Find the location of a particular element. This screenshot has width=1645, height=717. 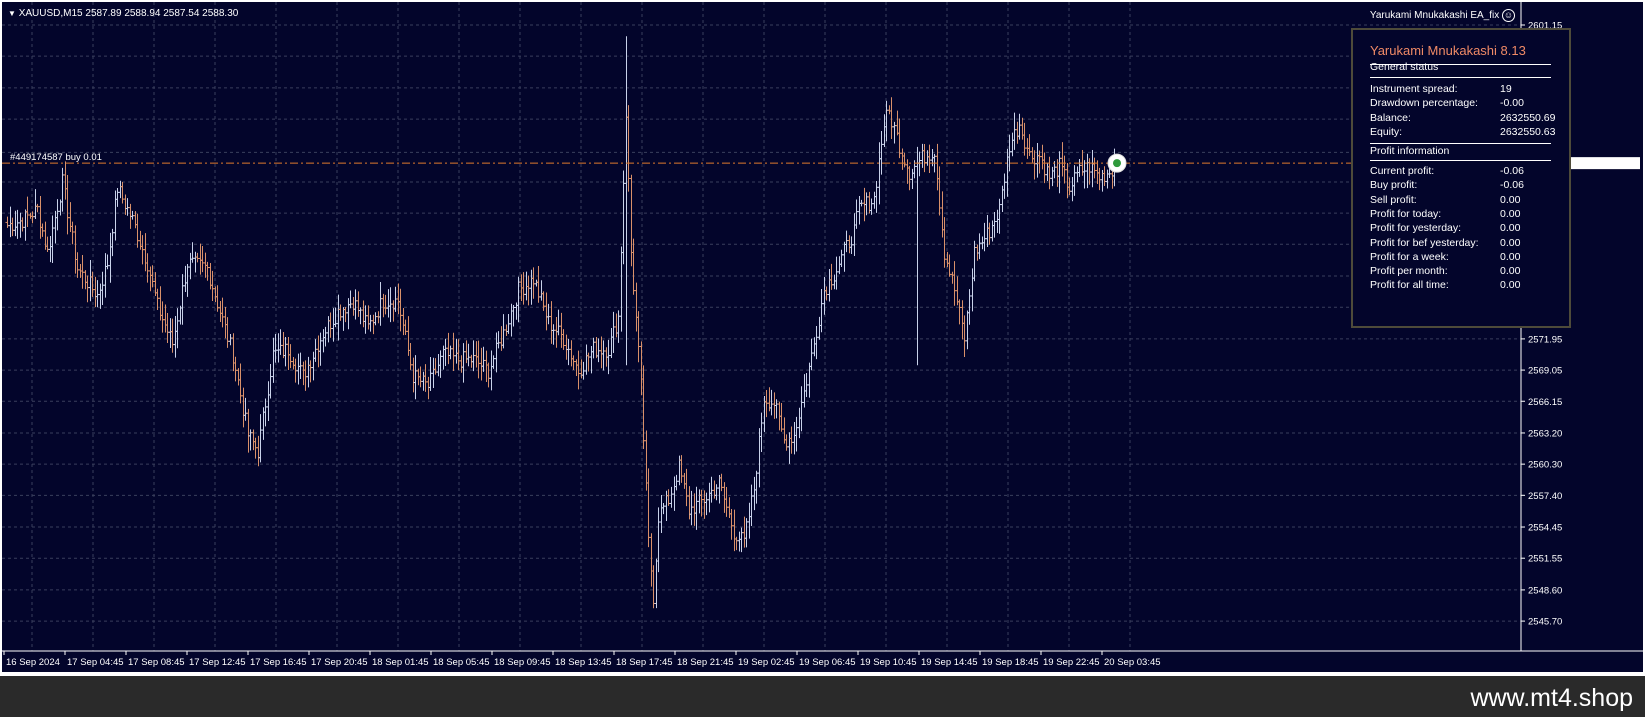

panel-row-label: Profit for a week: is located at coordinates (1409, 256).